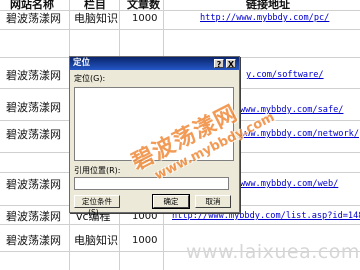 This screenshot has height=270, width=360. What do you see at coordinates (219, 64) in the screenshot?
I see `help-icon: ?` at bounding box center [219, 64].